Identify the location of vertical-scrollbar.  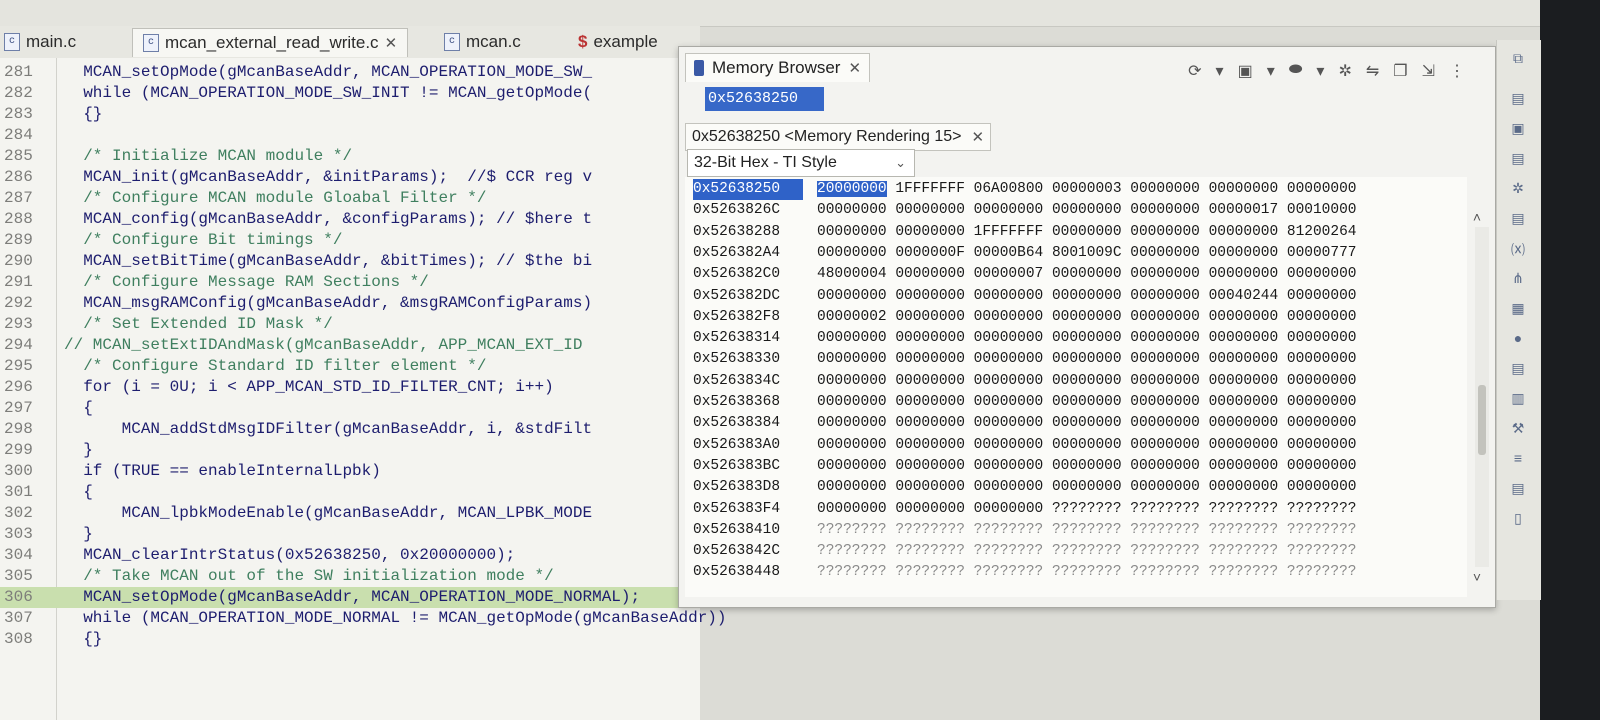
(1482, 397).